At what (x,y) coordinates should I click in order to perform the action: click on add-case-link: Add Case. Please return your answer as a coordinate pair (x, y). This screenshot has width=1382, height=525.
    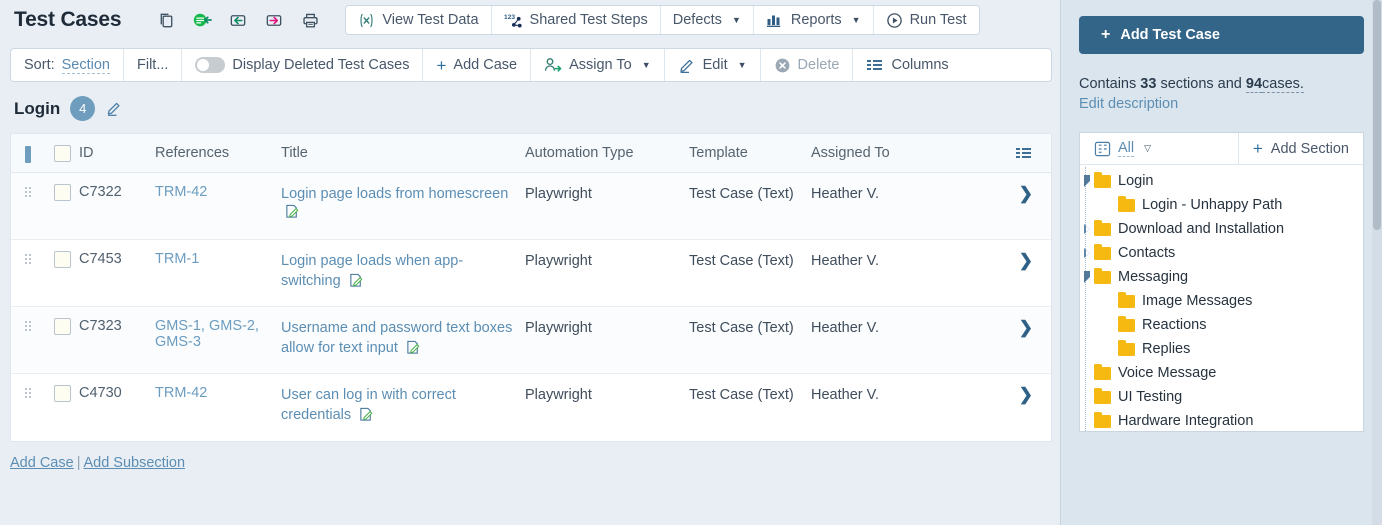
    Looking at the image, I should click on (42, 463).